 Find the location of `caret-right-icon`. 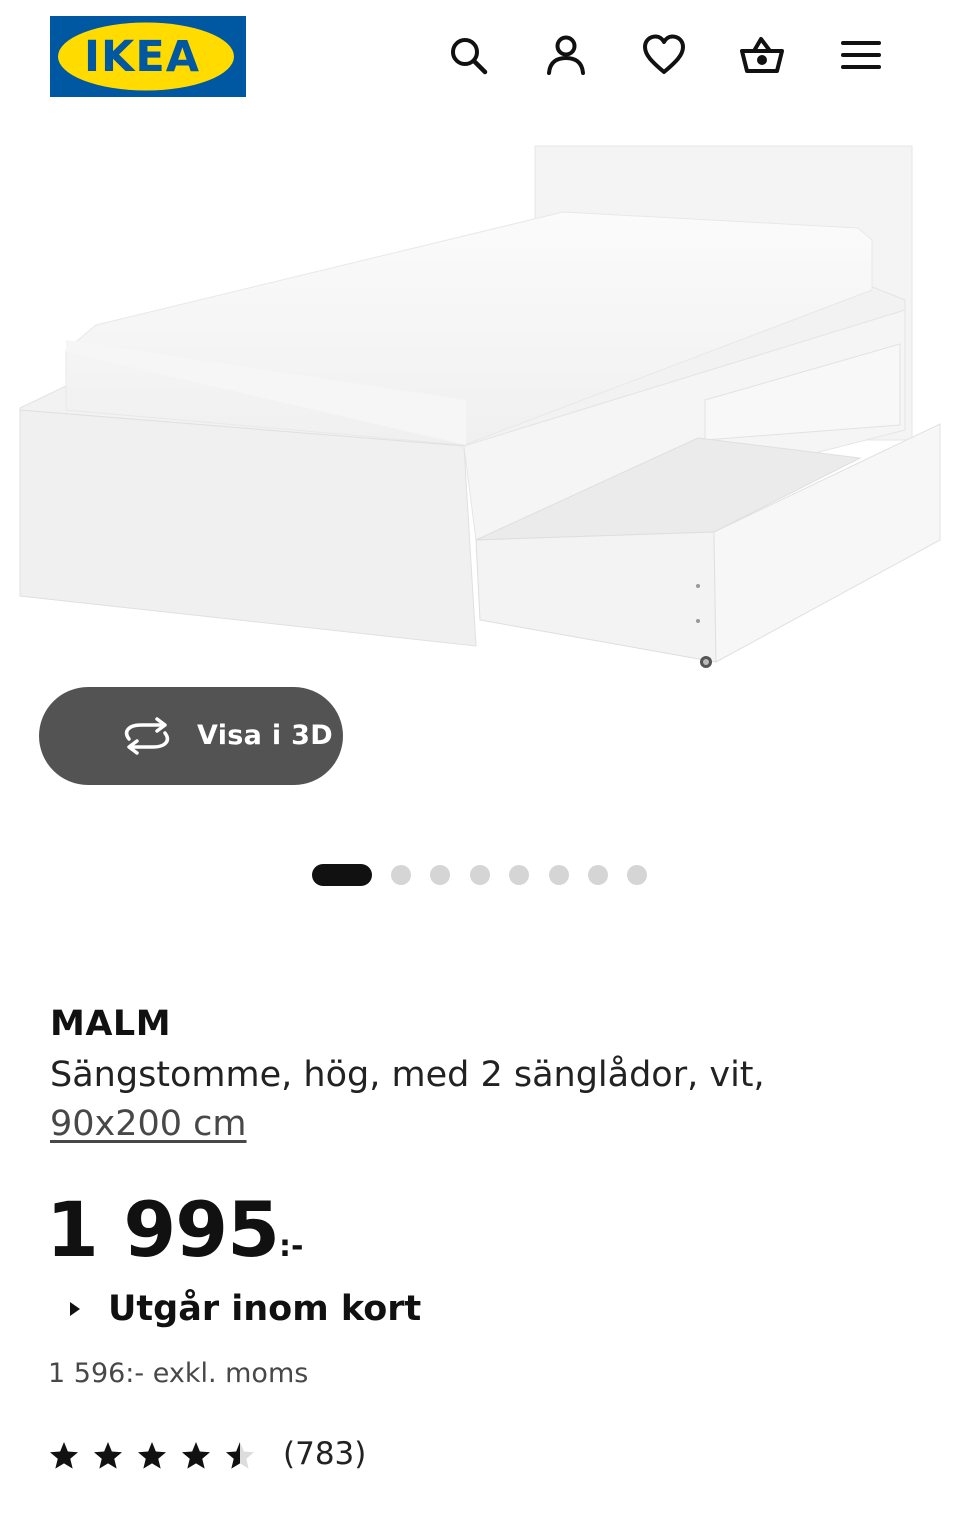

caret-right-icon is located at coordinates (75, 1309).